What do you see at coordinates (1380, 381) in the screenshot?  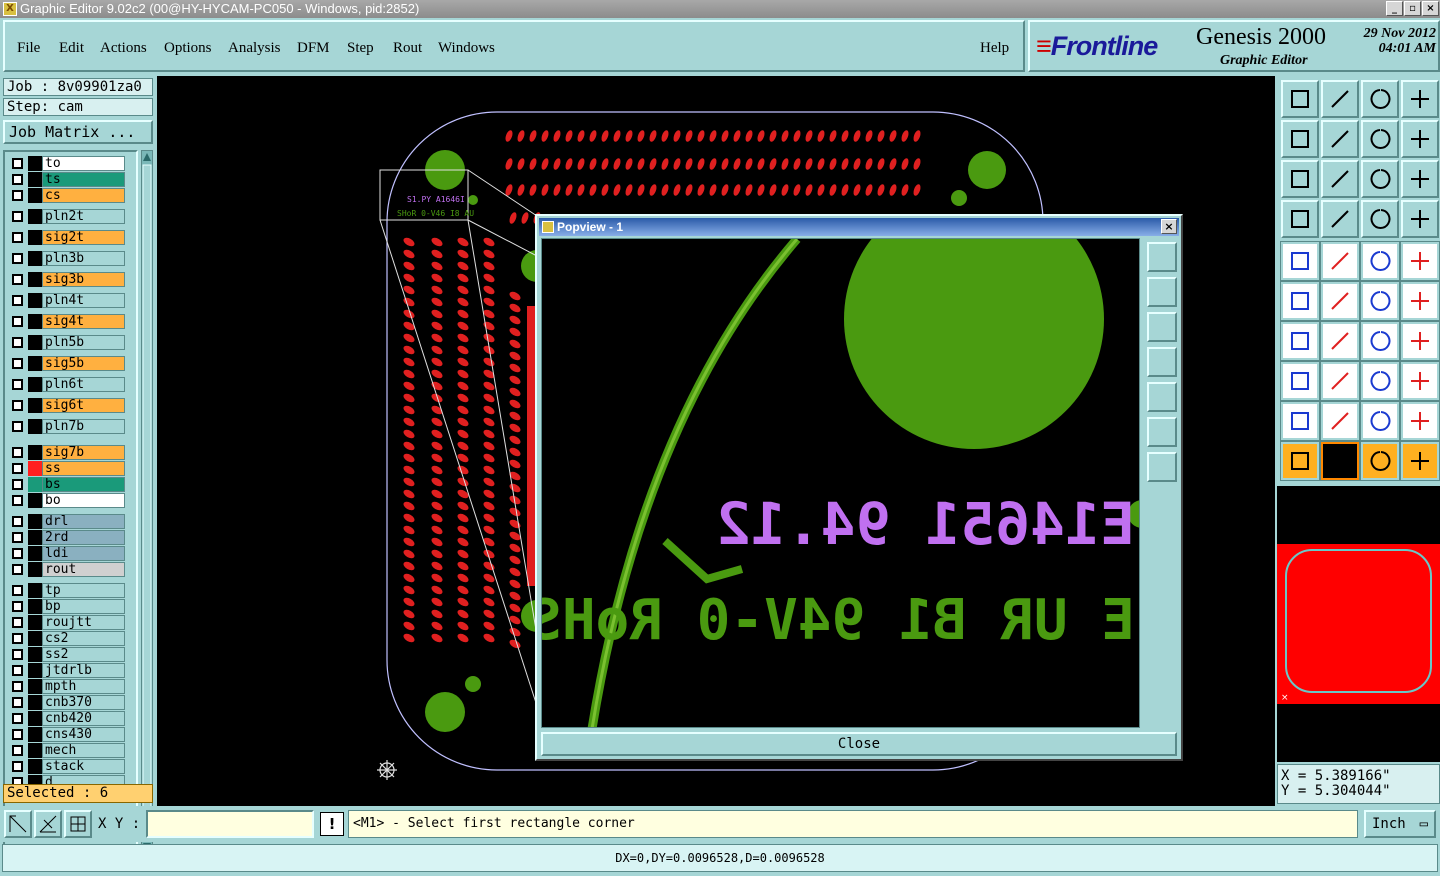 I see `resize-icon` at bounding box center [1380, 381].